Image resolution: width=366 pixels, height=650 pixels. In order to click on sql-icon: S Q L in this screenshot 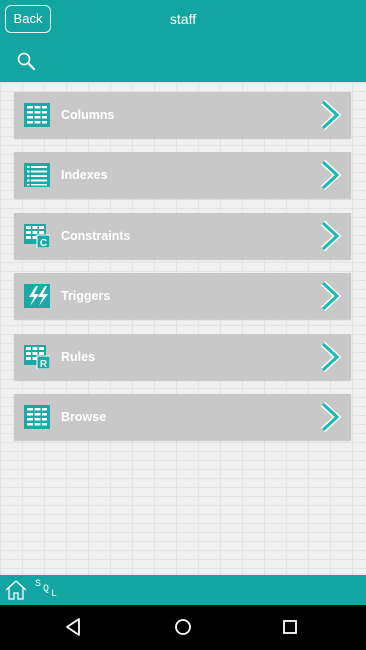, I will do `click(47, 590)`.